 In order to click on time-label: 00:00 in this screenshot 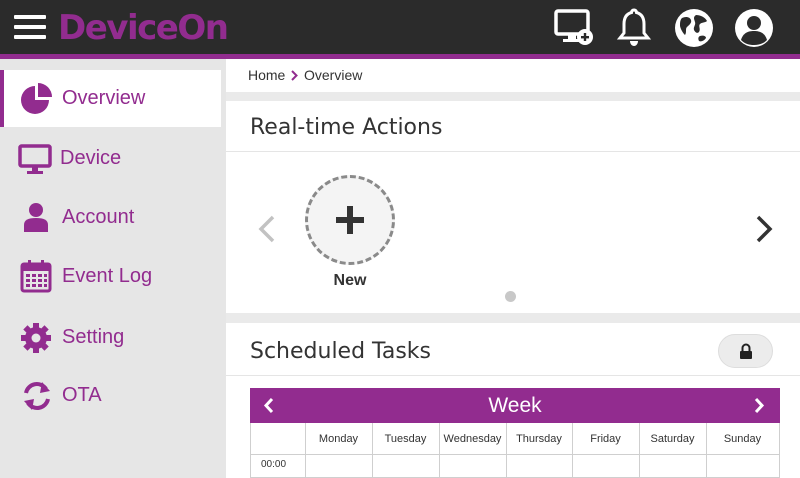, I will do `click(274, 464)`.